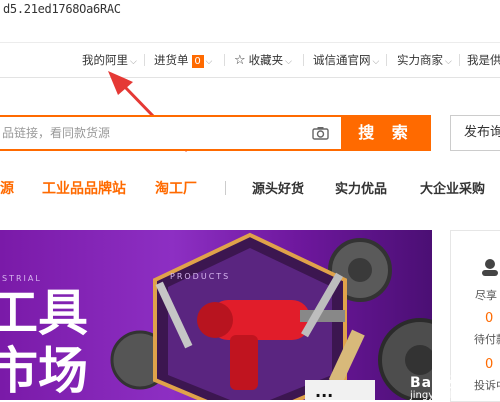 Image resolution: width=500 pixels, height=402 pixels. What do you see at coordinates (22, 278) in the screenshot?
I see `banner-arc-text-left: STRIAL` at bounding box center [22, 278].